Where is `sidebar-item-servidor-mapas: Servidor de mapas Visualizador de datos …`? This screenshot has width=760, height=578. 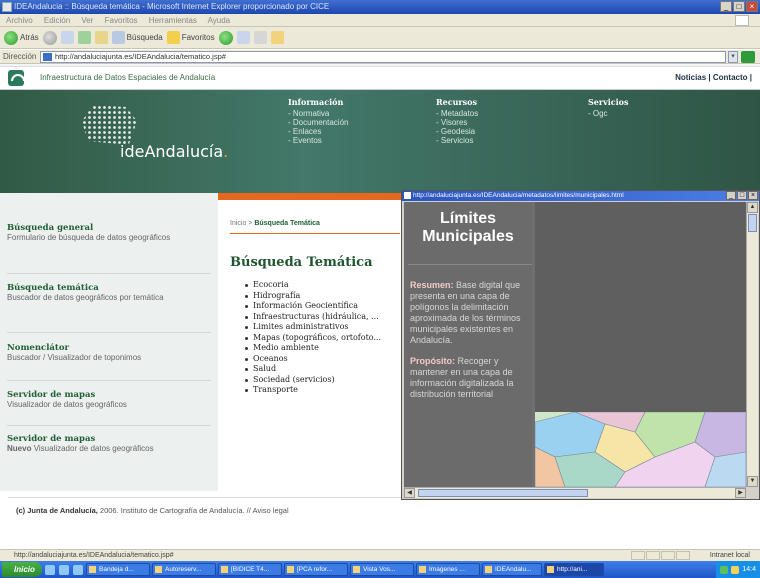
sidebar-item-servidor-mapas: Servidor de mapas Visualizador de datos … is located at coordinates (67, 400).